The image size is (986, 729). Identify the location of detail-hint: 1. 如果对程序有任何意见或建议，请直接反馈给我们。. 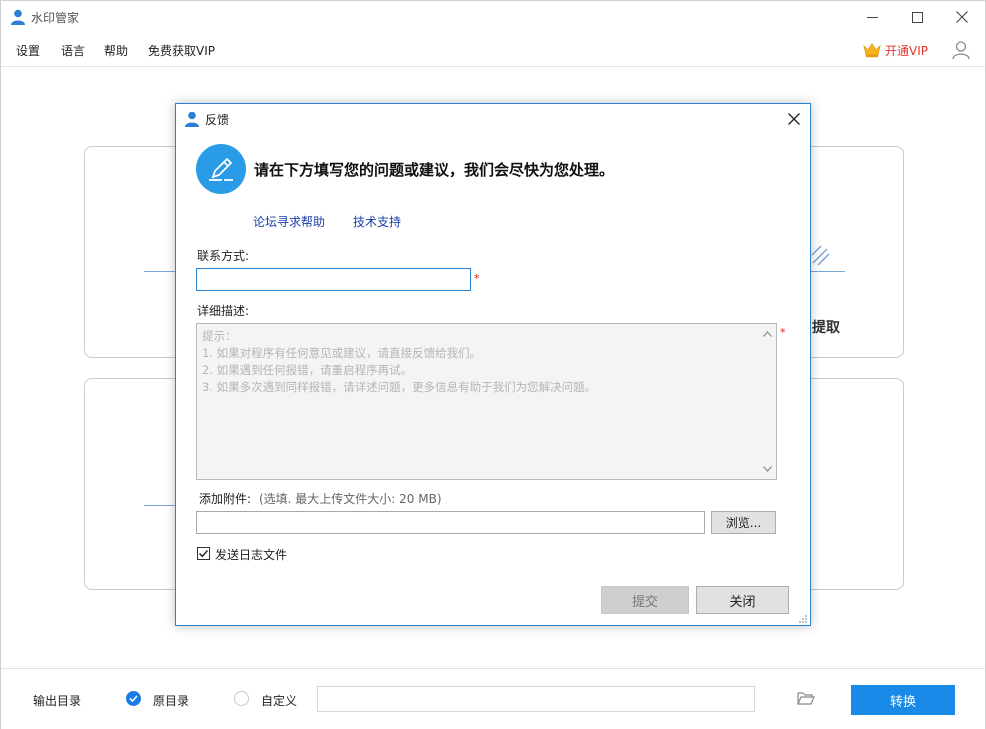
(342, 353).